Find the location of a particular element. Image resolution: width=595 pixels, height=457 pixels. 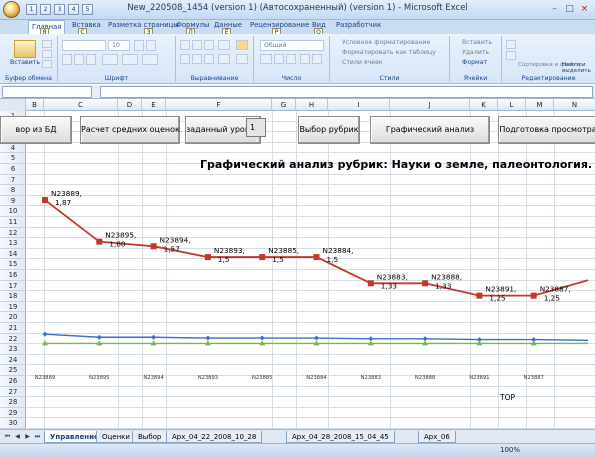

grow-font-icon is located at coordinates (139, 45).